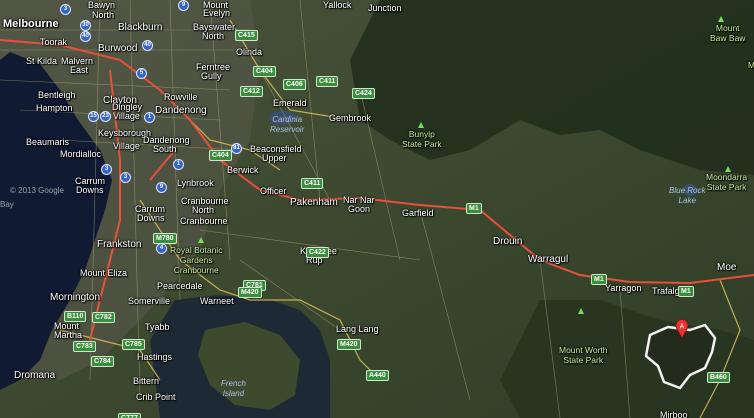 The height and width of the screenshot is (418, 754). What do you see at coordinates (357, 329) in the screenshot?
I see `place-label: Lang Lang` at bounding box center [357, 329].